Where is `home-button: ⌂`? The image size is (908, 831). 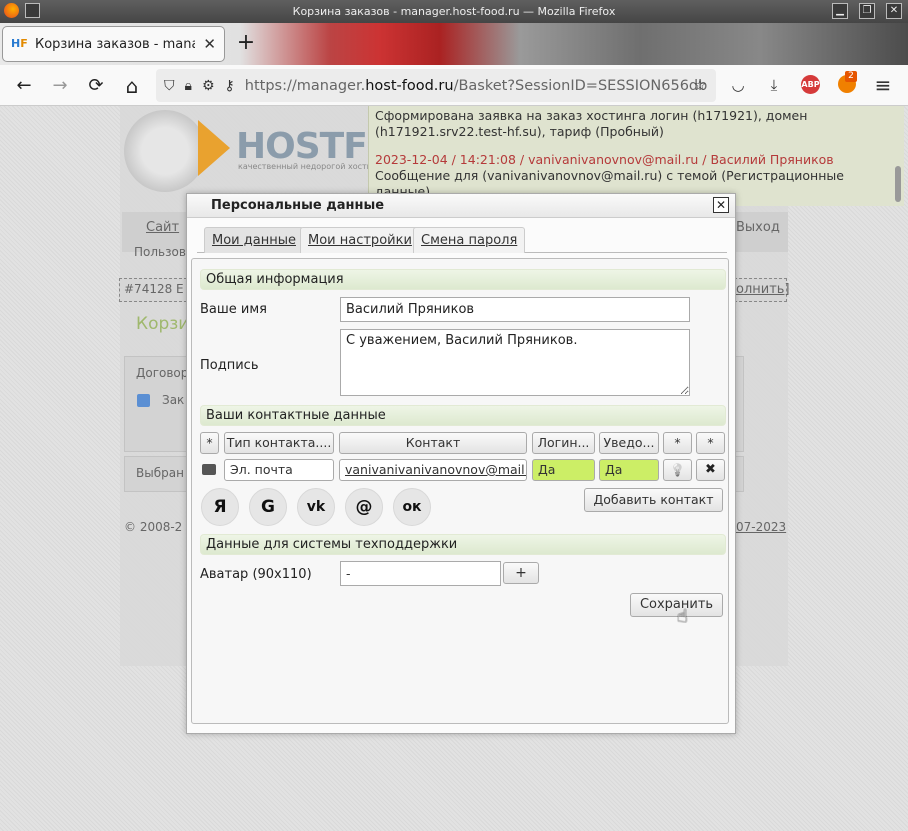 home-button: ⌂ is located at coordinates (132, 86).